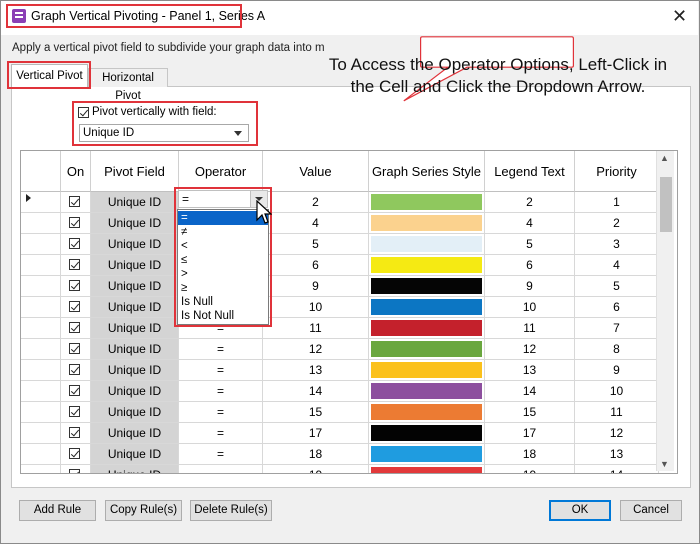  I want to click on cancel-button: Cancel, so click(651, 510).